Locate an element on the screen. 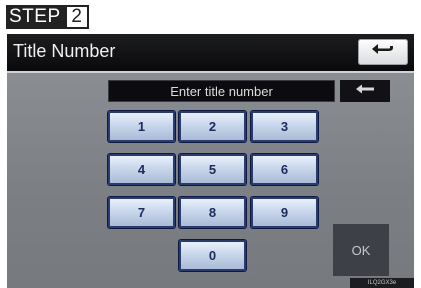  title-number-input: Enter title number is located at coordinates (221, 91).